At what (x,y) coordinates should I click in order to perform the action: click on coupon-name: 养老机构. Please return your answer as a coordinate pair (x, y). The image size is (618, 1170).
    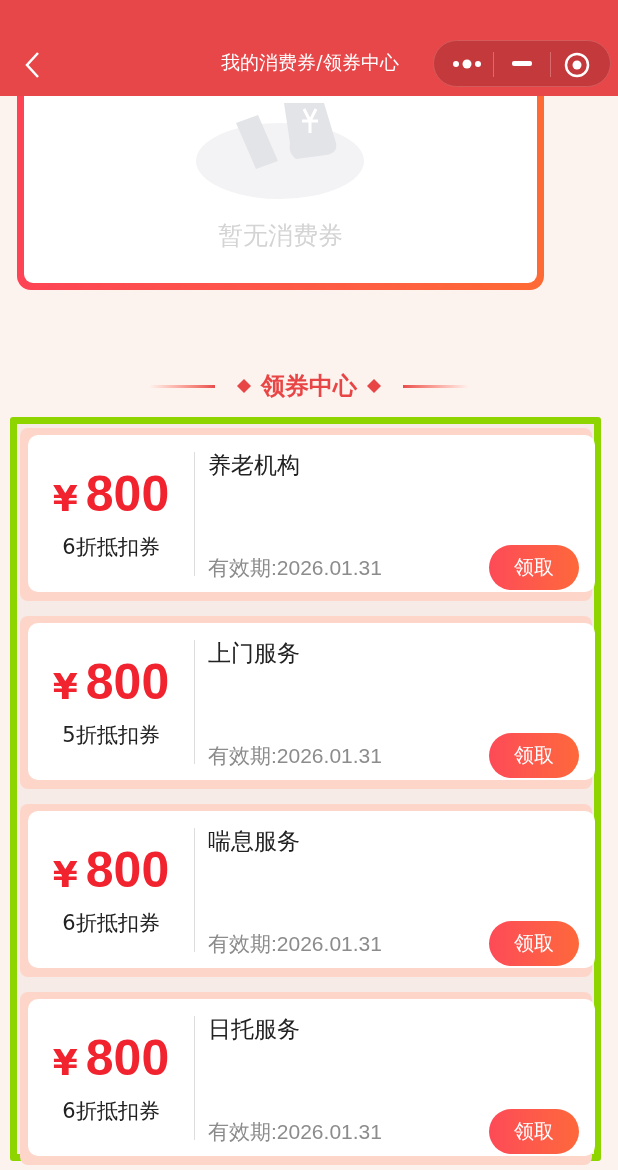
    Looking at the image, I should click on (254, 465).